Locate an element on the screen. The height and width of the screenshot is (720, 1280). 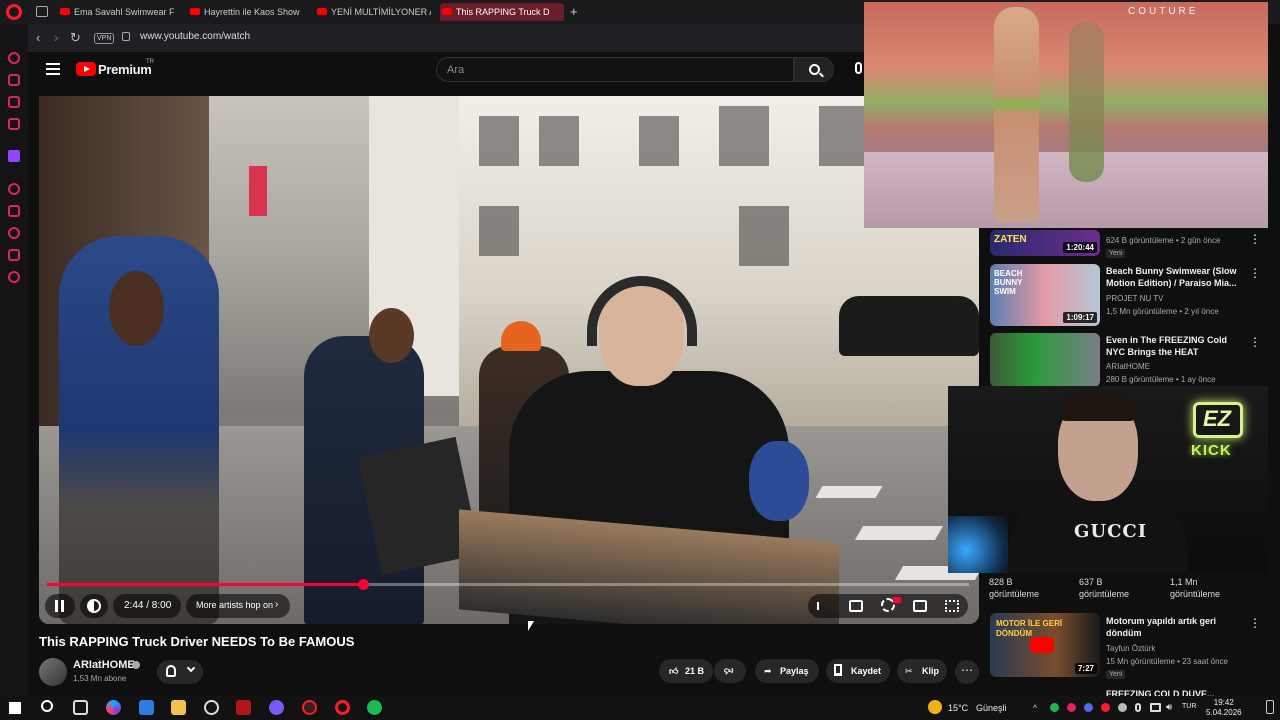
rec-thumbnail is located at coordinates (1045, 360).